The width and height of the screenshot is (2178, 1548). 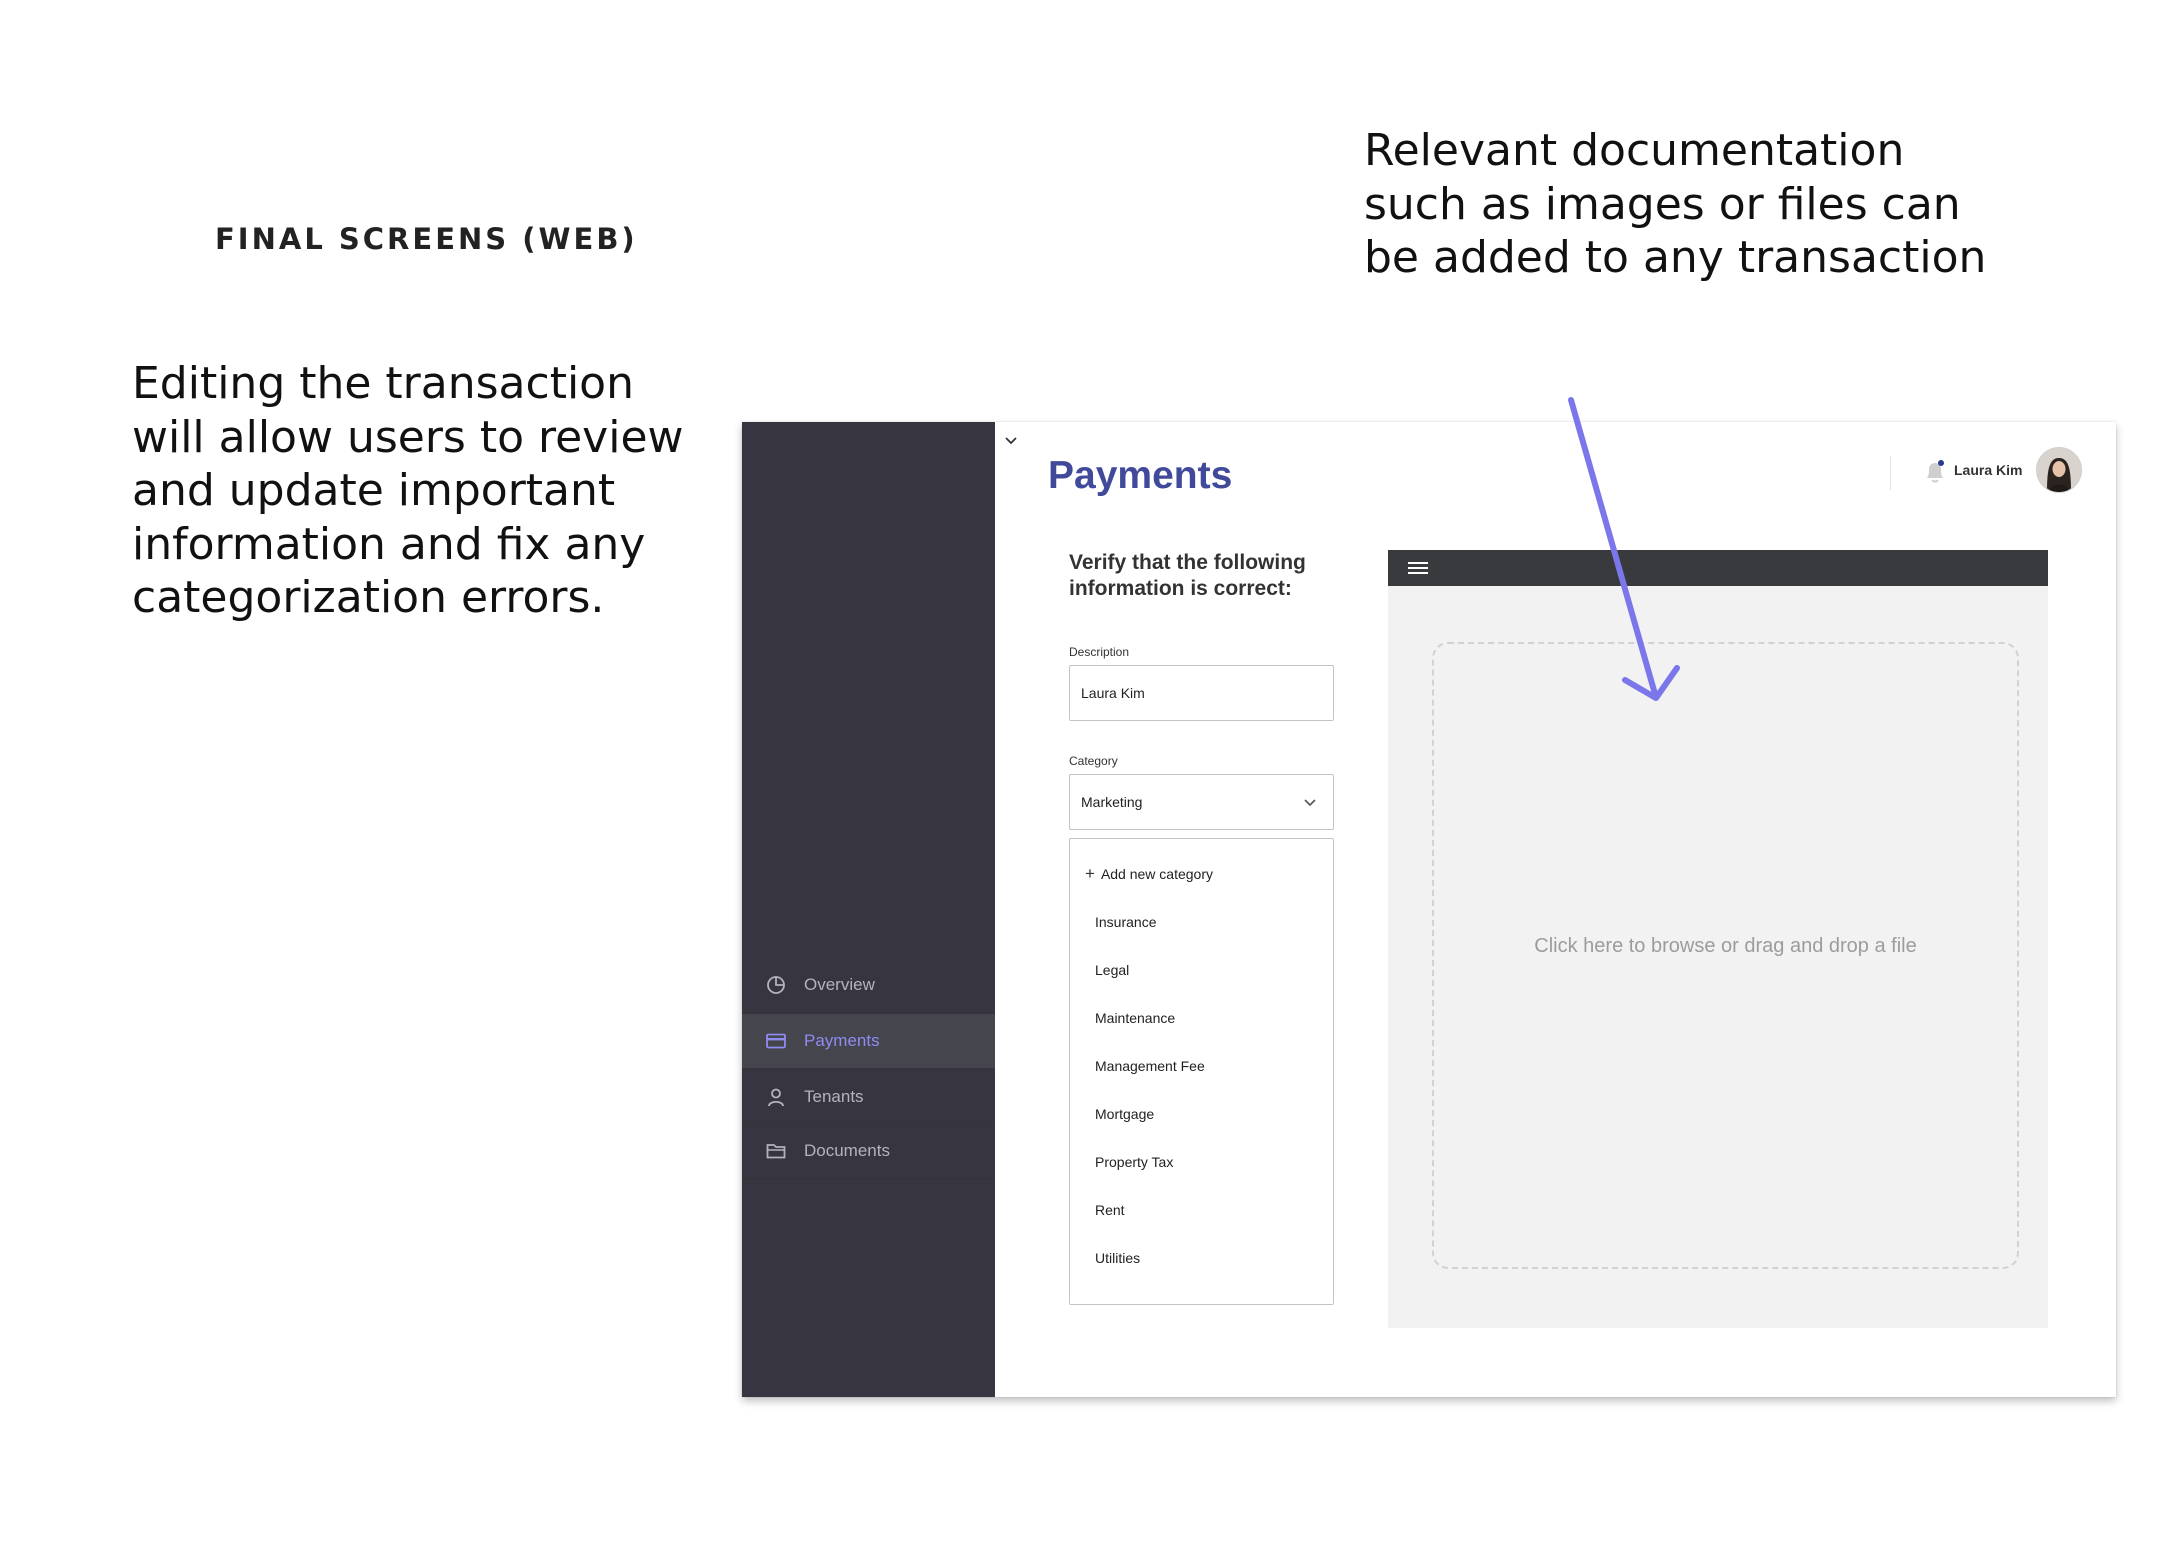 I want to click on dropdown-option: Property Tax, so click(x=1134, y=1162).